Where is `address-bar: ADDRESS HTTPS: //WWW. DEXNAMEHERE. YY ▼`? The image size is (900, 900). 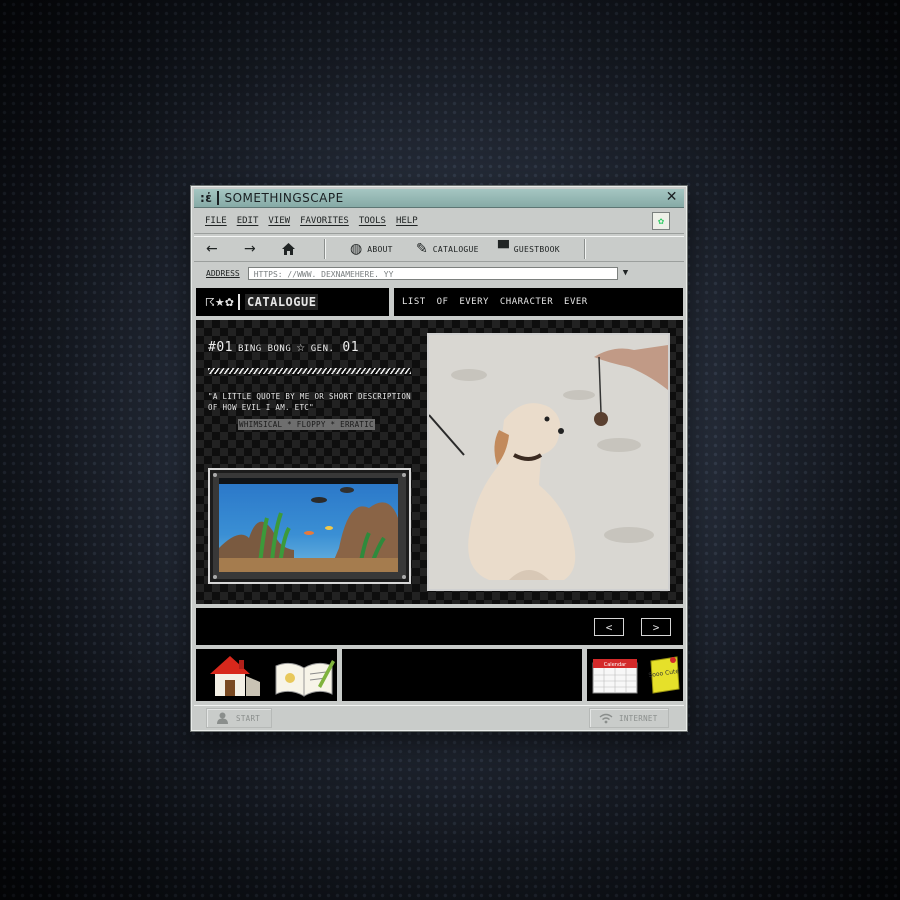 address-bar: ADDRESS HTTPS: //WWW. DEXNAMEHERE. YY ▼ is located at coordinates (439, 273).